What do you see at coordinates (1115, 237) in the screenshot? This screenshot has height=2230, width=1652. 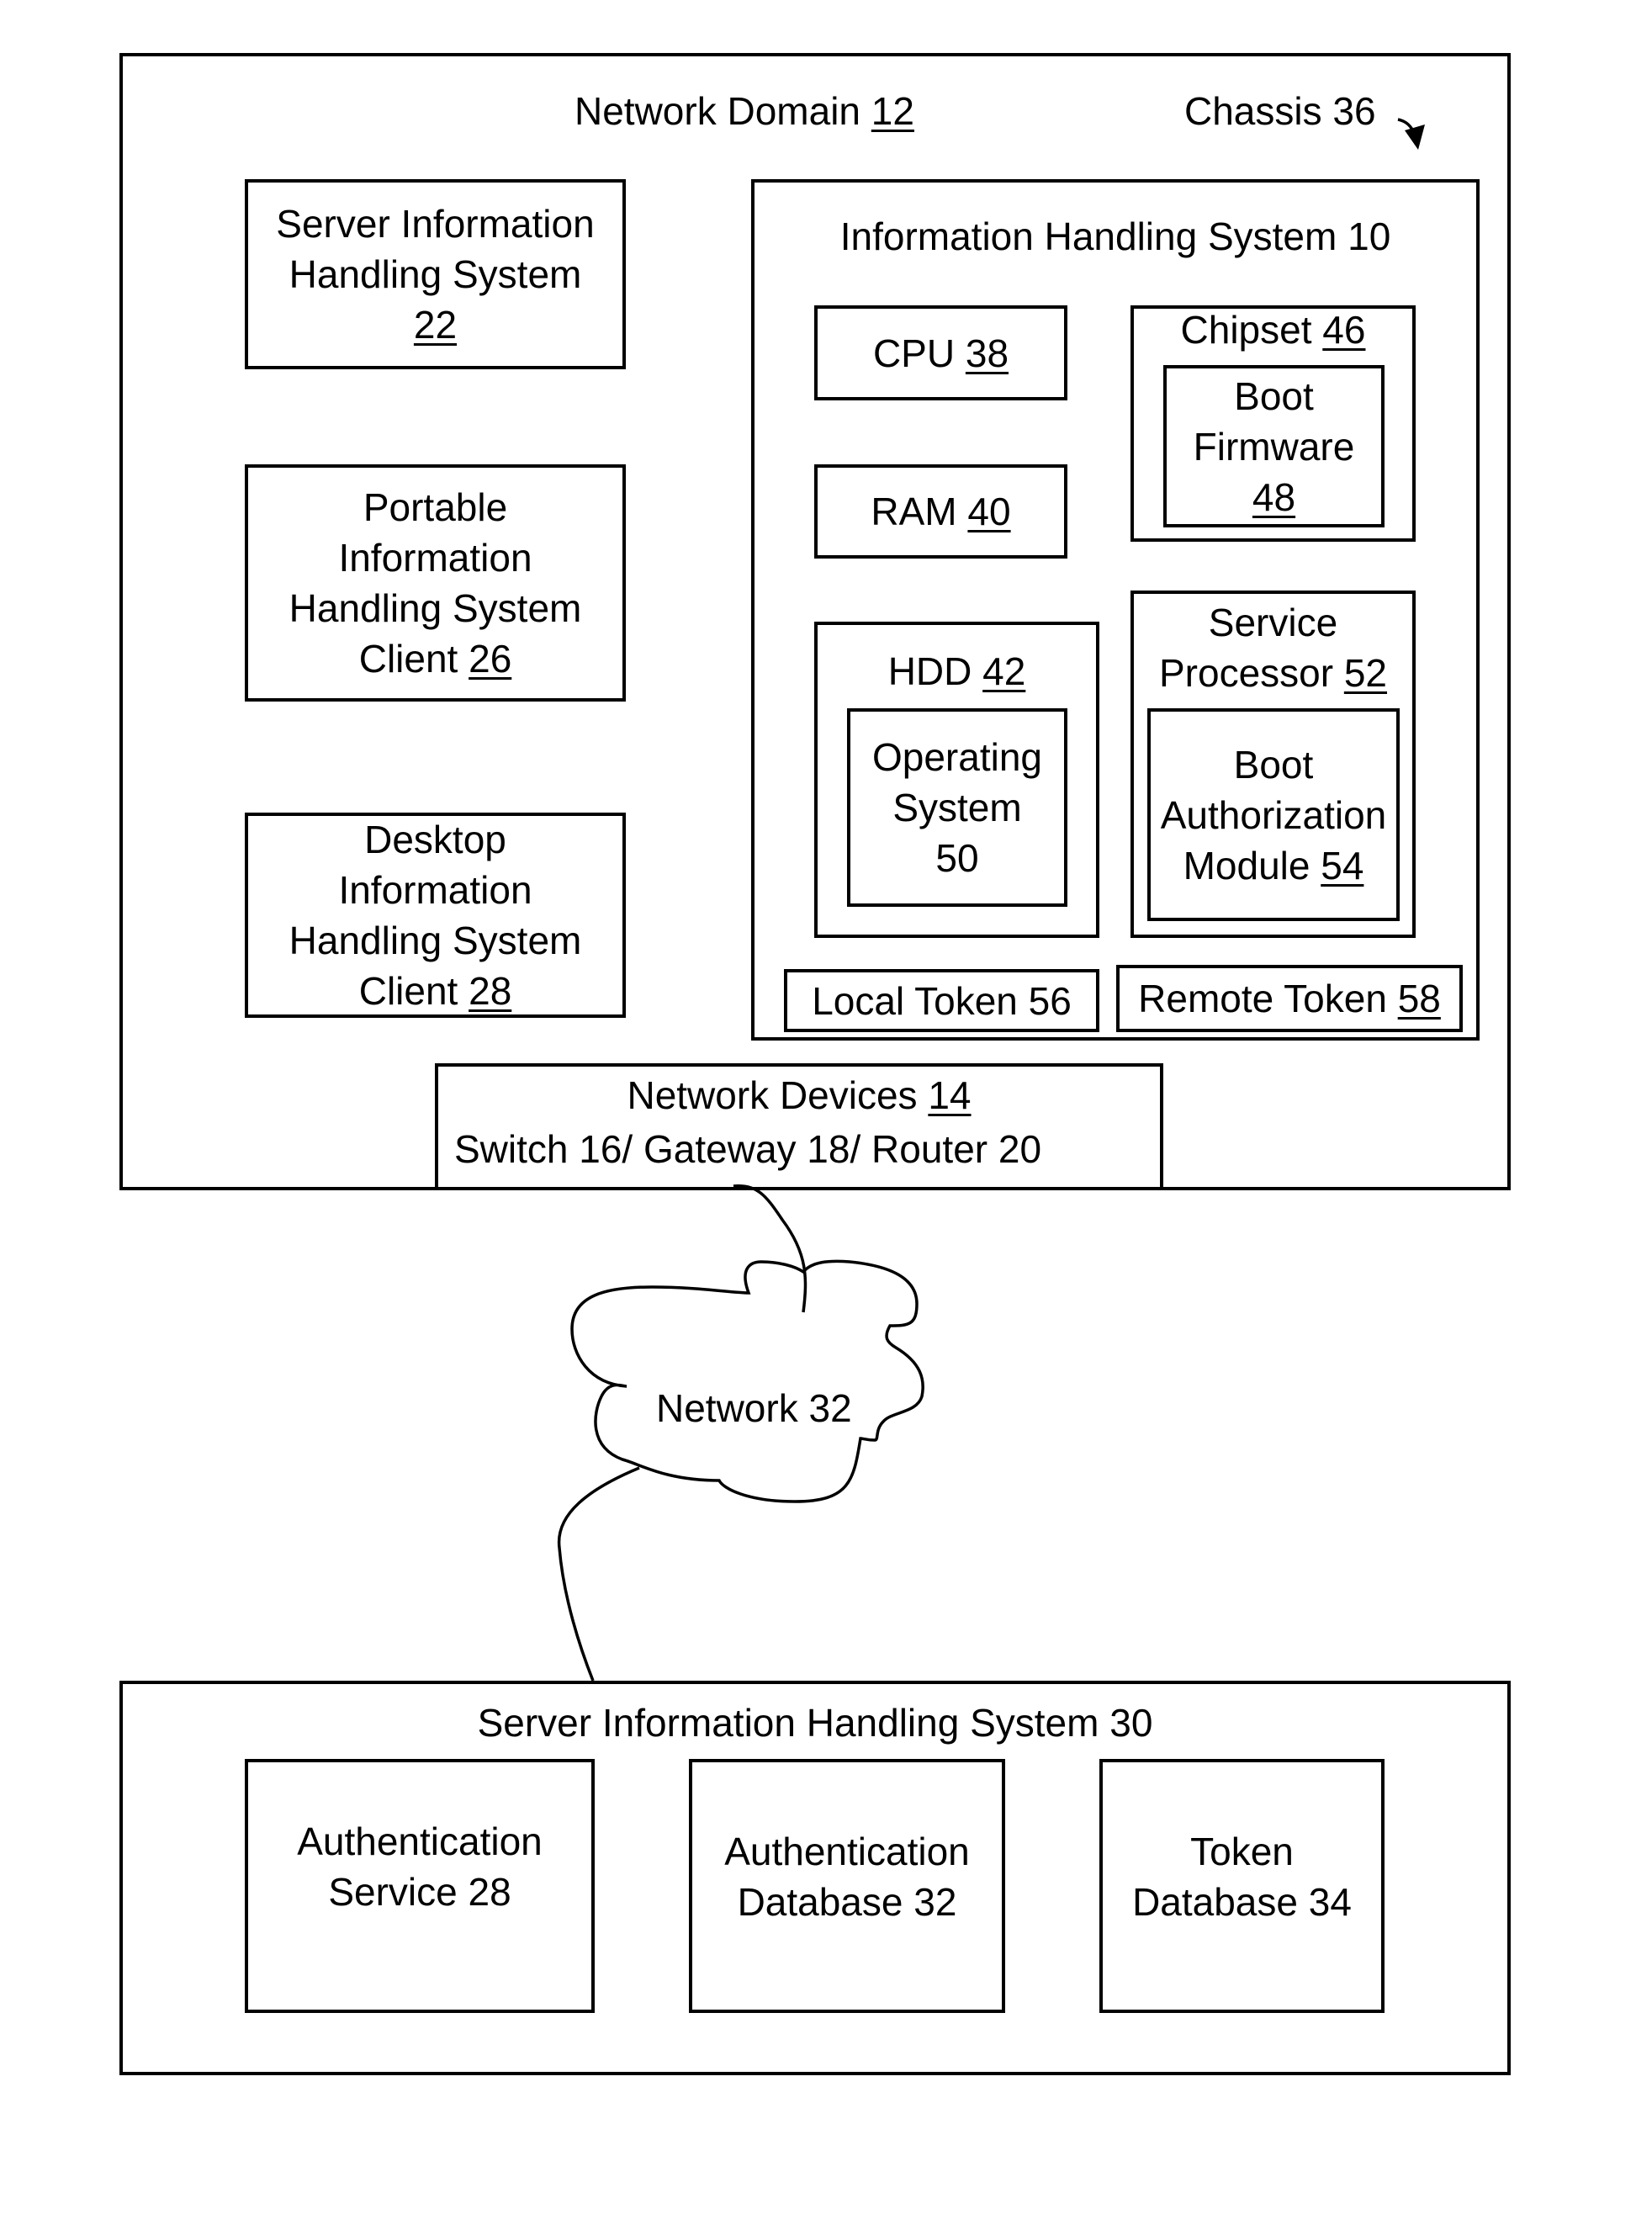 I see `ihs-10-title: Information Handling System 10` at bounding box center [1115, 237].